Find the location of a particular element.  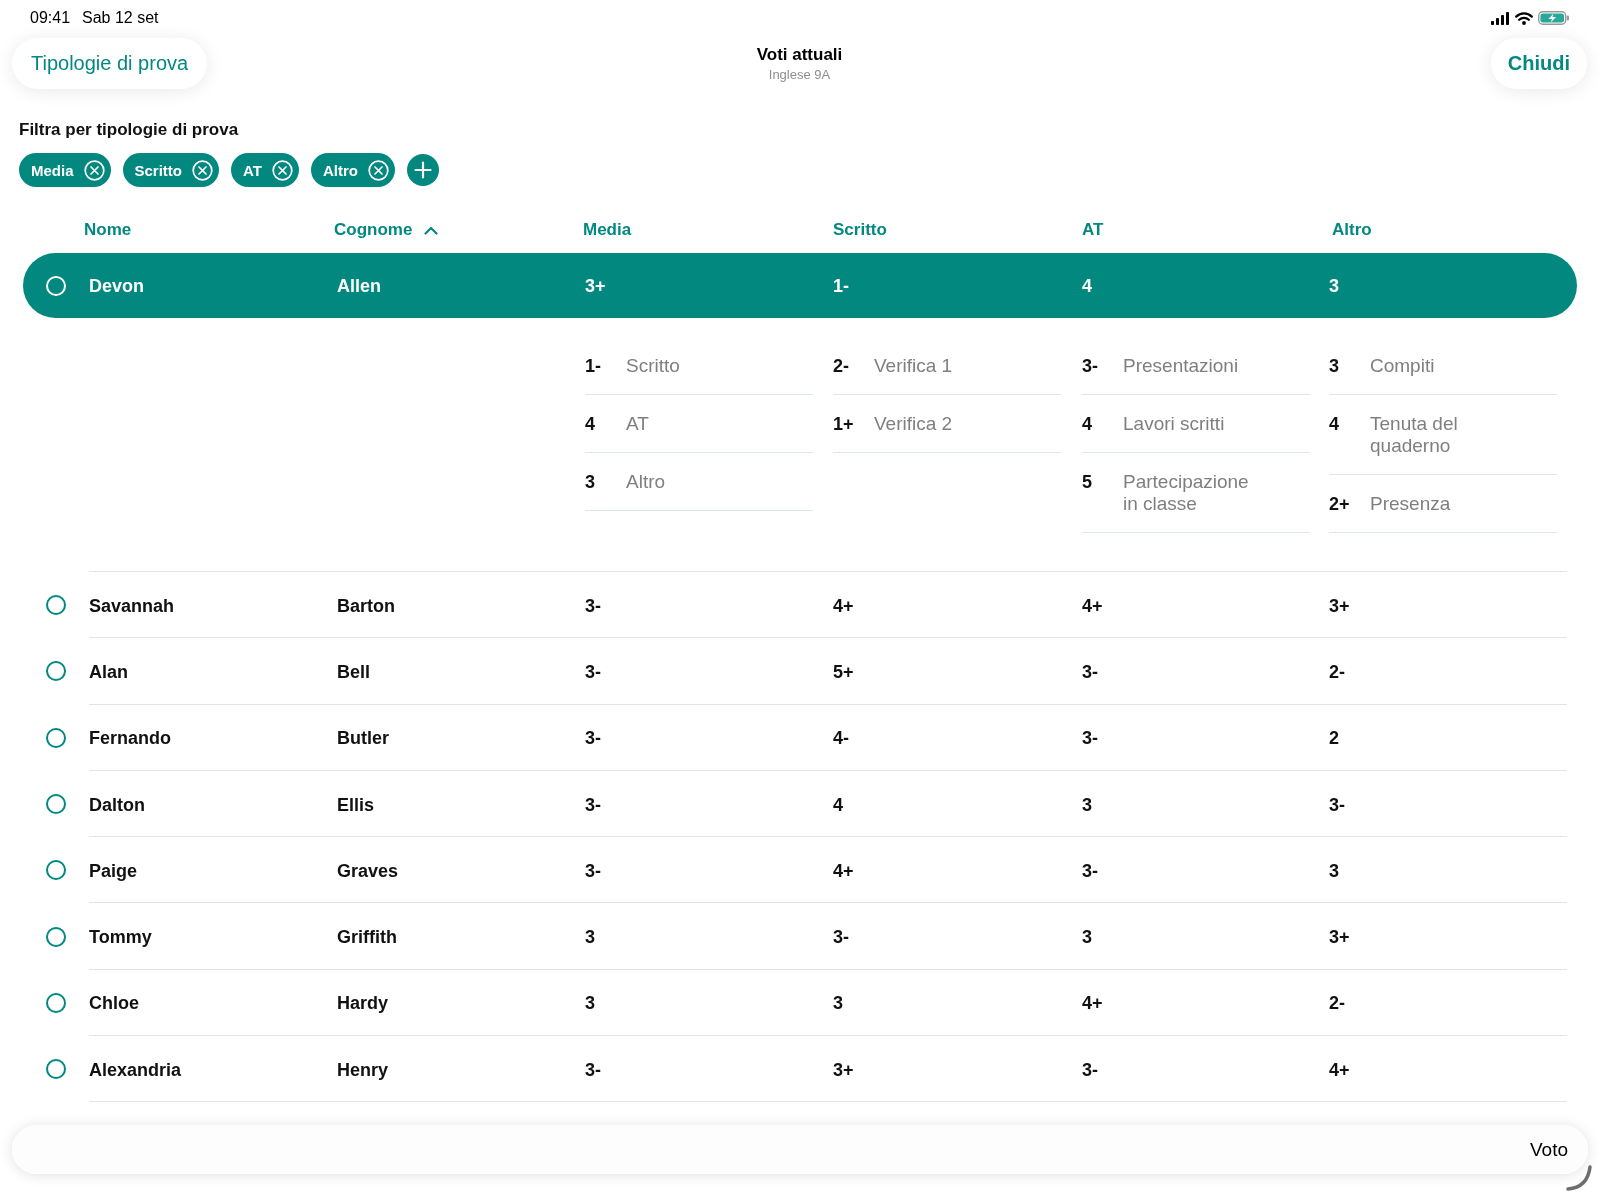

detail-grade: 5 is located at coordinates (1087, 482).